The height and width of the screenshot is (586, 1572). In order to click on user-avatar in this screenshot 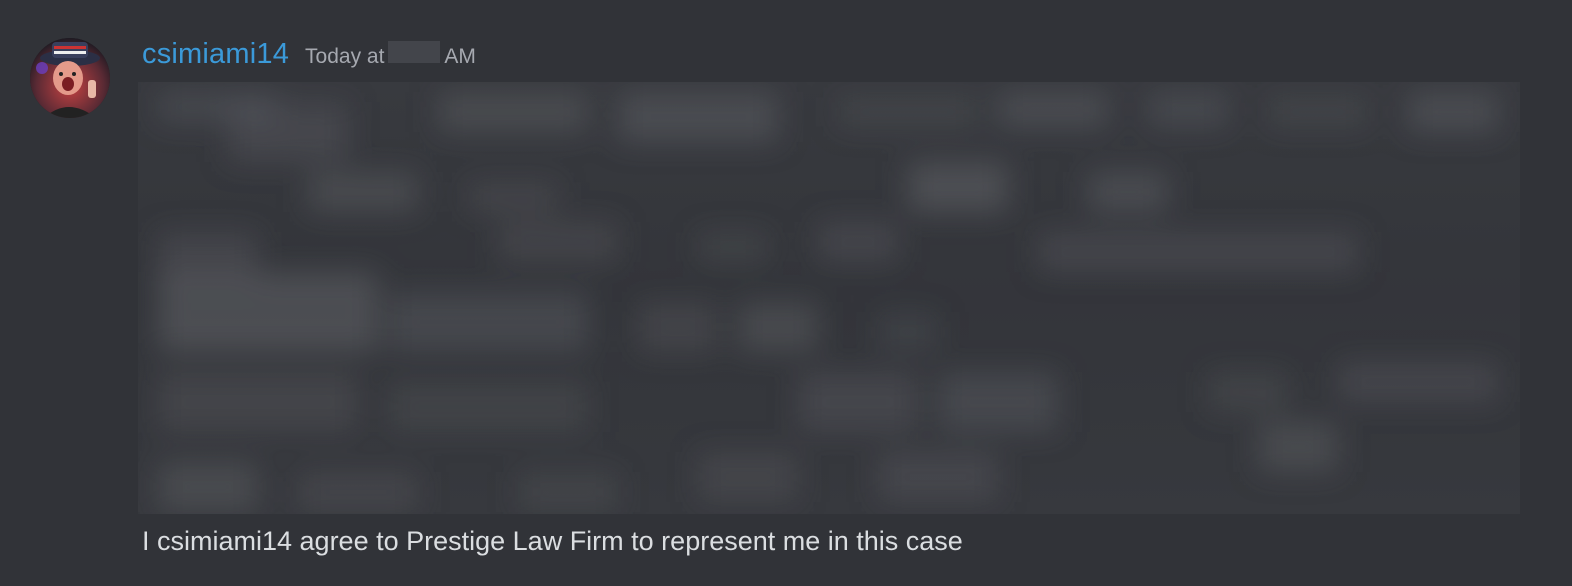, I will do `click(70, 78)`.